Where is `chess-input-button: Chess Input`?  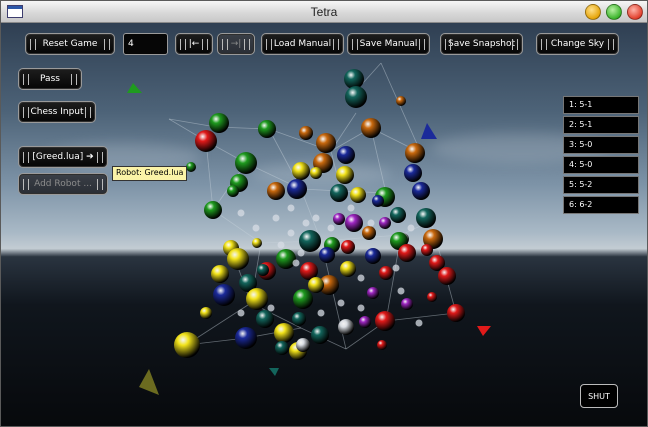 chess-input-button: Chess Input is located at coordinates (57, 112).